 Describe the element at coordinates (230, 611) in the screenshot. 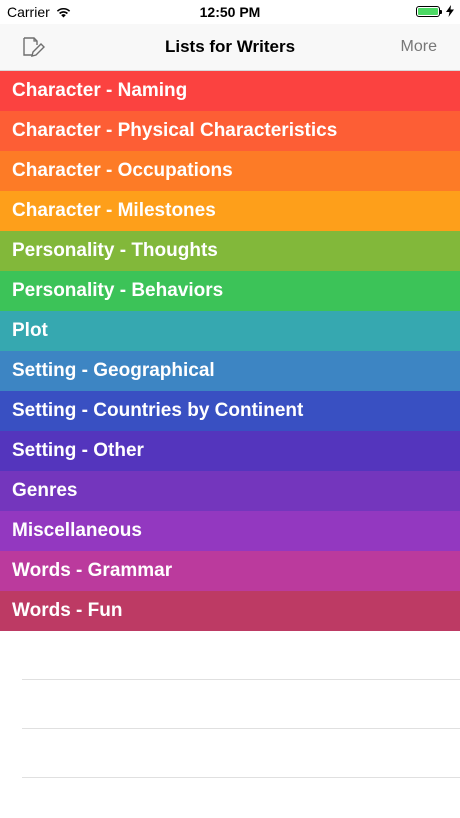

I see `list-item: Words - Fun` at that location.